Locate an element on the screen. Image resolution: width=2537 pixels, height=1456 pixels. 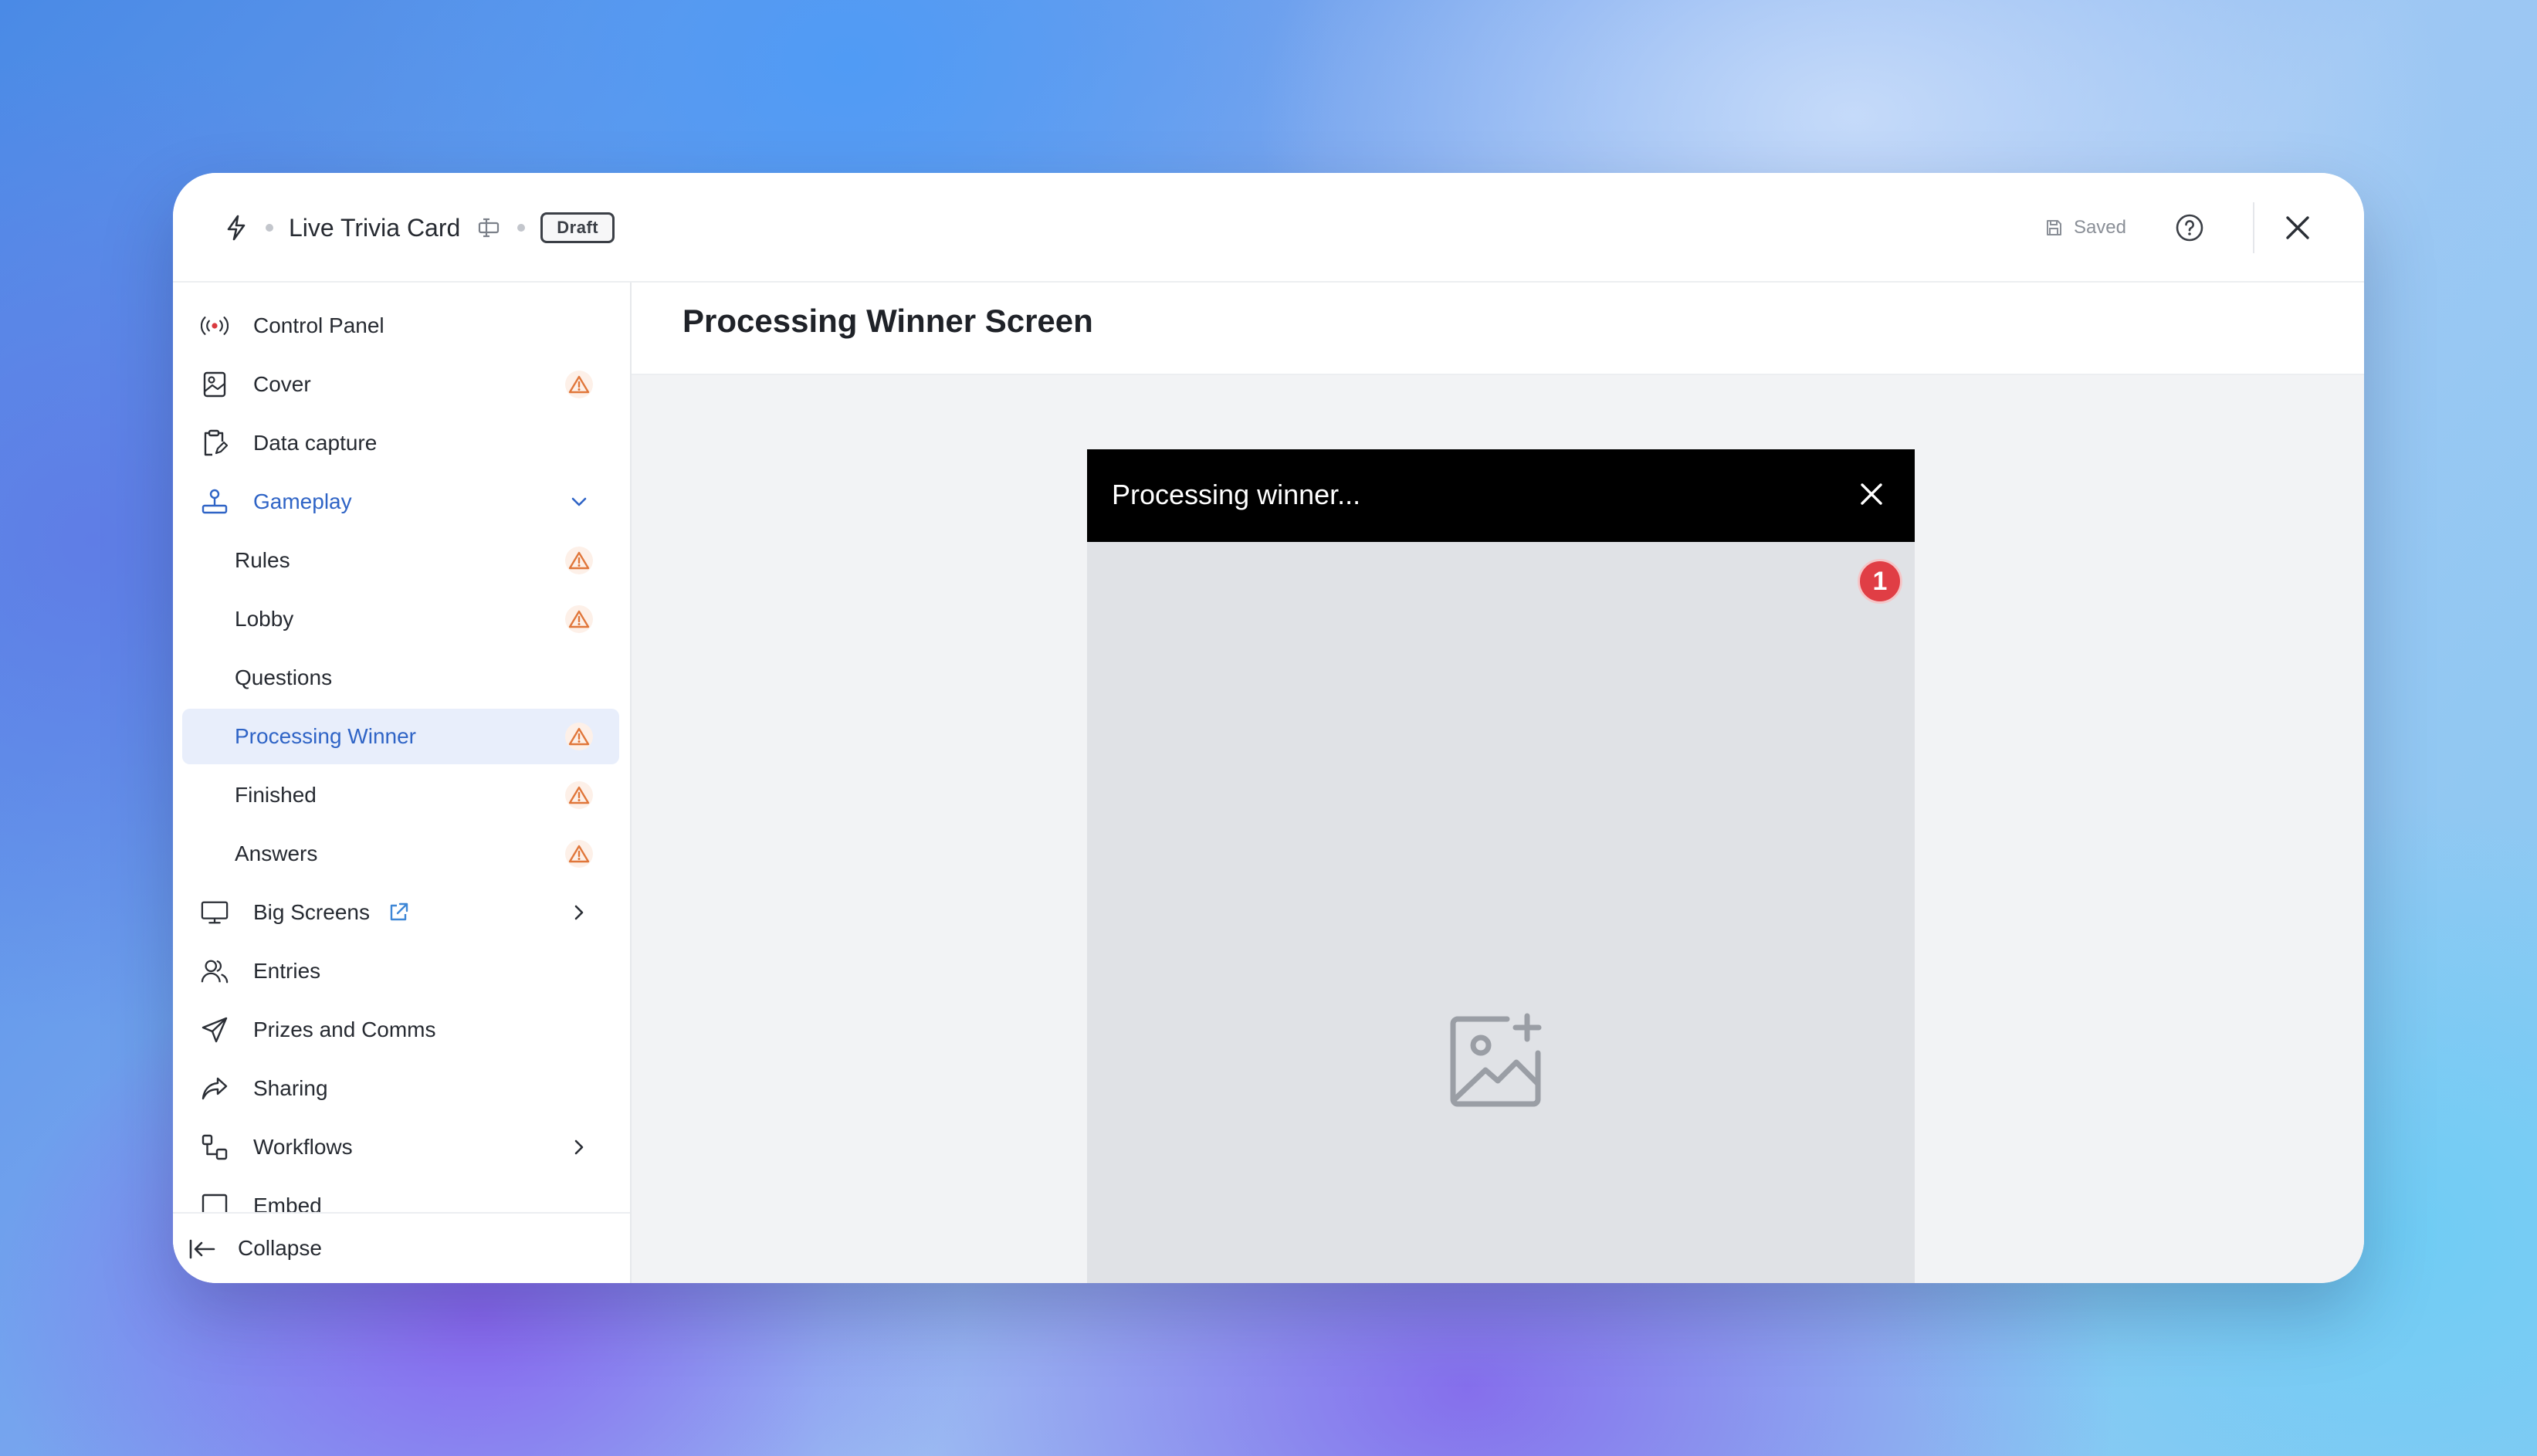
sidebar-item-label: Embed is located at coordinates (287, 1204).